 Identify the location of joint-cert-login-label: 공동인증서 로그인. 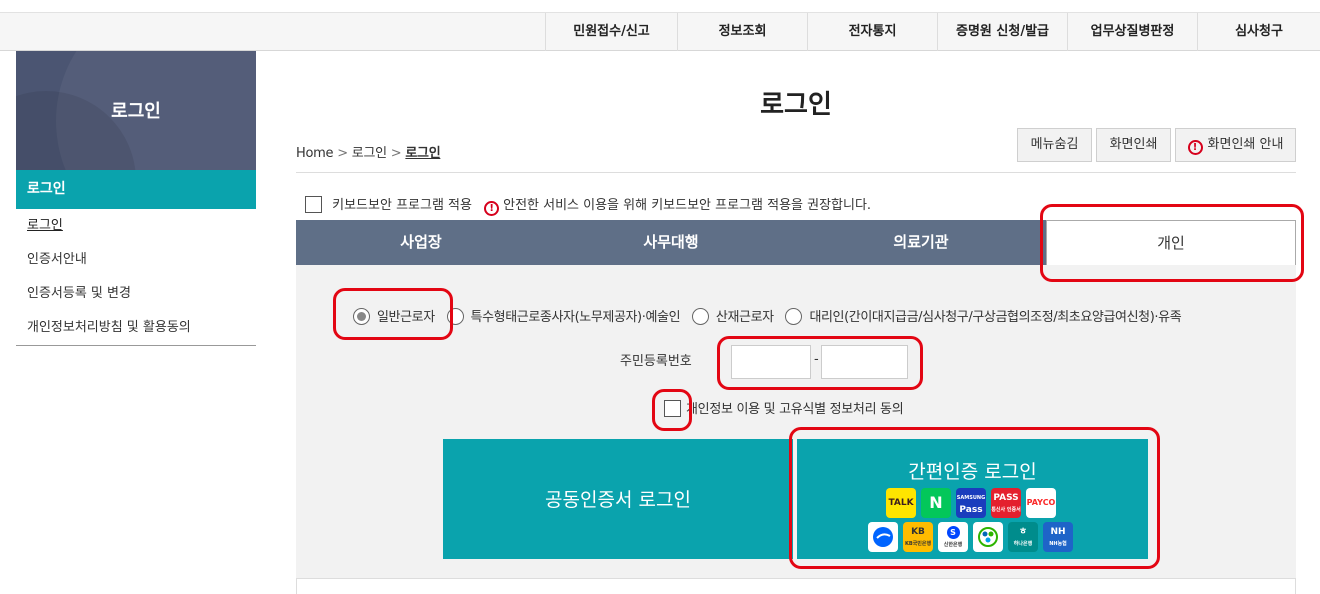
(618, 500).